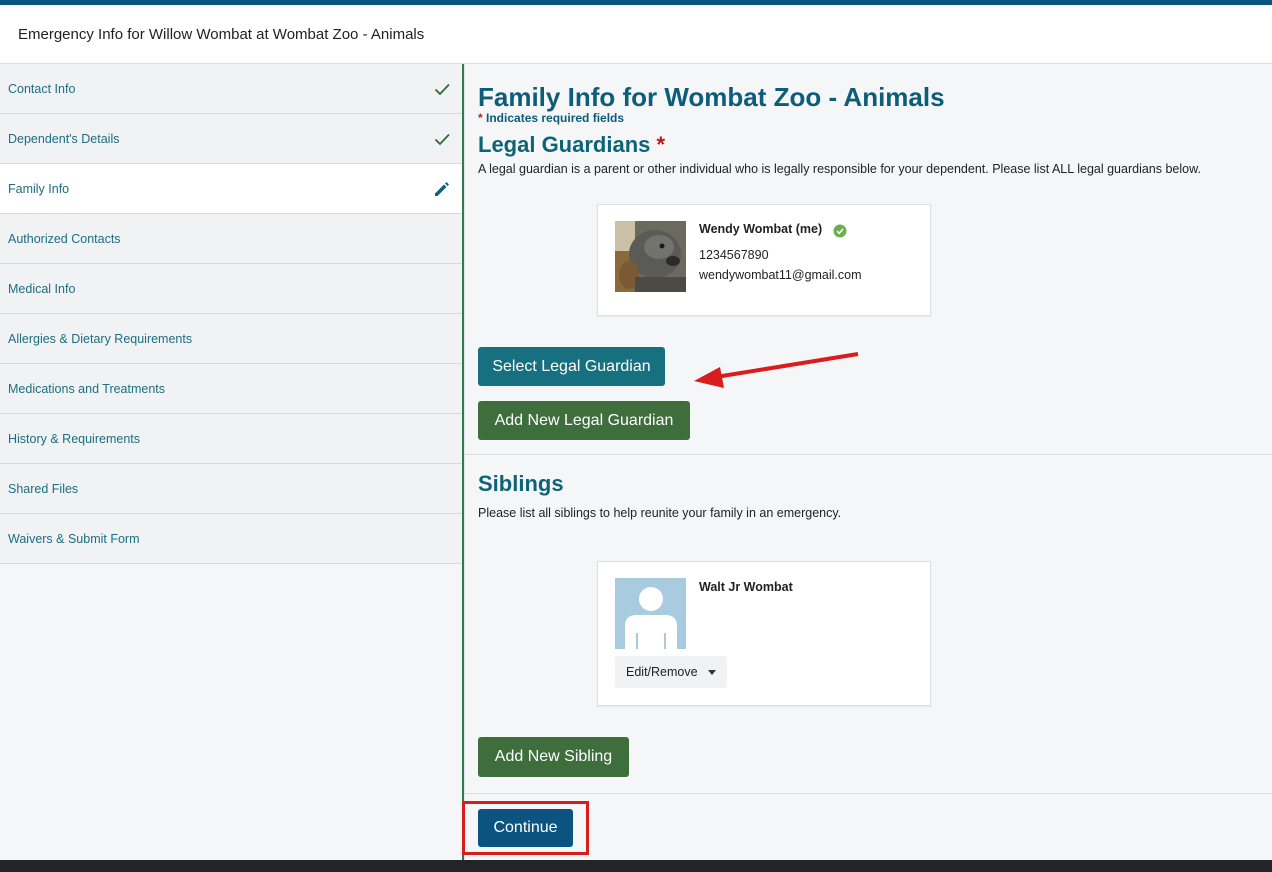 Image resolution: width=1272 pixels, height=872 pixels. I want to click on sidebar-item-family-info: Family Info, so click(232, 189).